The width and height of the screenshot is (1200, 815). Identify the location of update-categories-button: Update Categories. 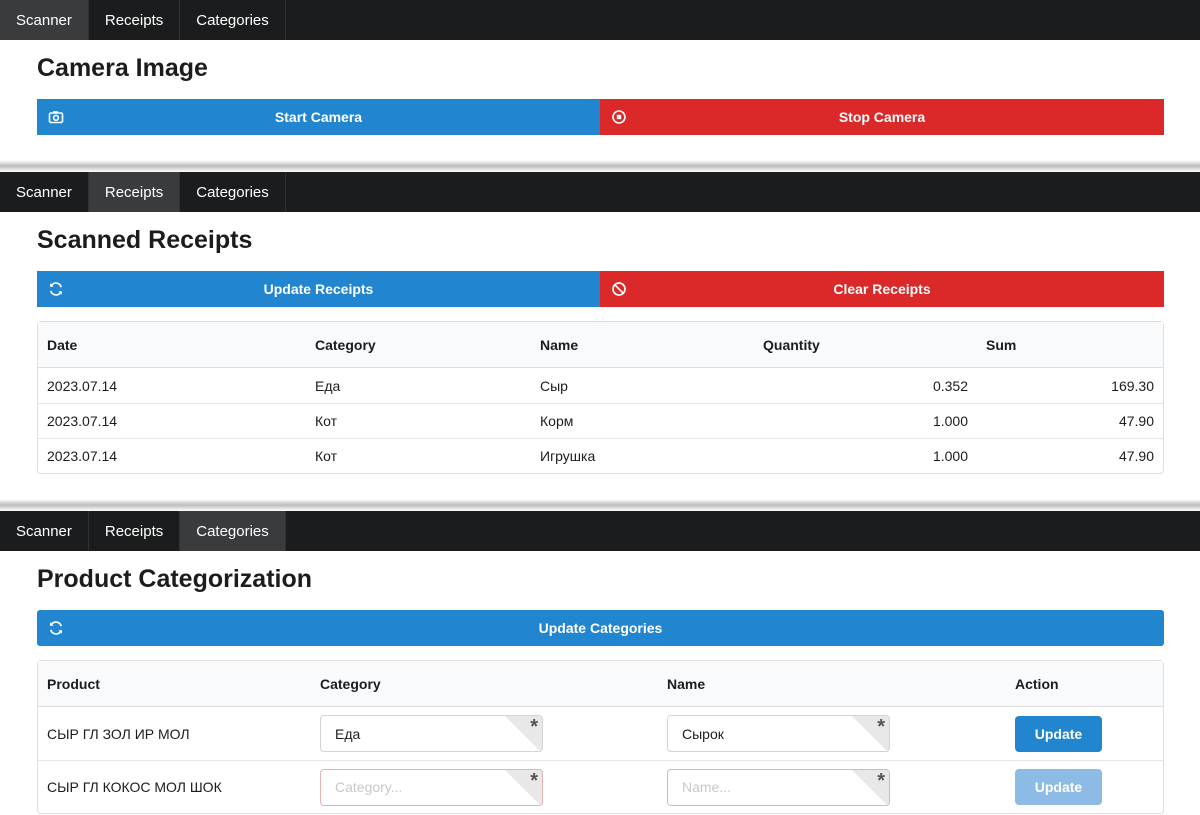
(600, 628).